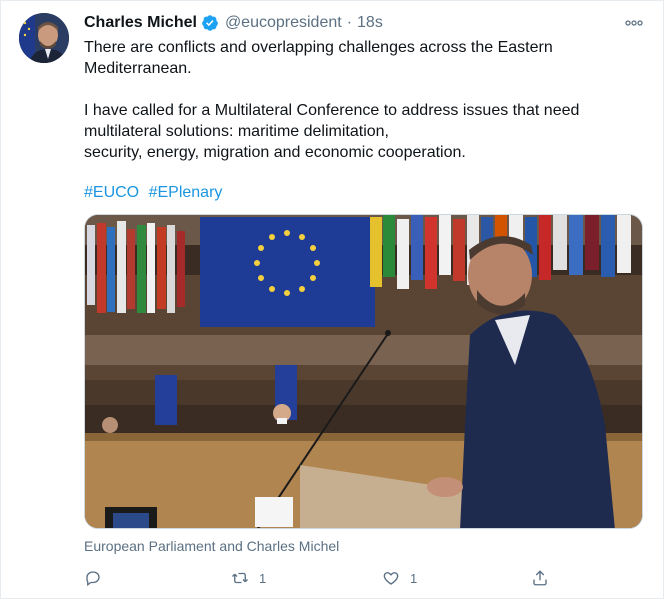 The width and height of the screenshot is (664, 599). What do you see at coordinates (111, 192) in the screenshot?
I see `hashtag-euco: #EUCO` at bounding box center [111, 192].